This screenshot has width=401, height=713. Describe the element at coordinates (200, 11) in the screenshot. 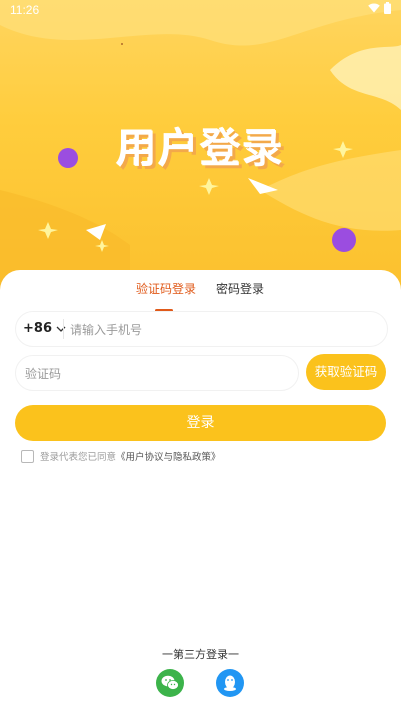

I see `status-bar: 11:26` at that location.